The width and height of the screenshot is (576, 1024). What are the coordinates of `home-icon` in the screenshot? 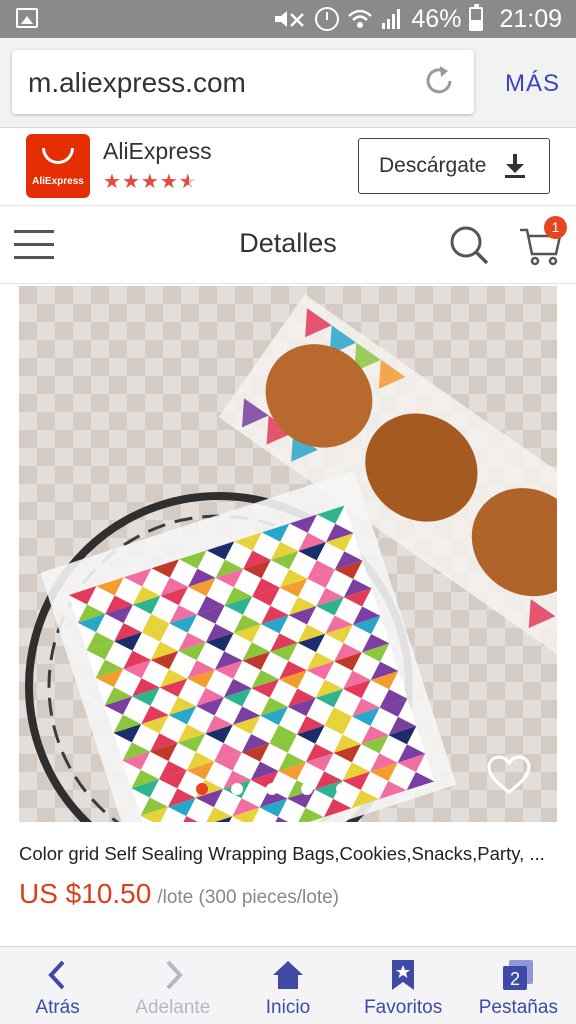 It's located at (287, 975).